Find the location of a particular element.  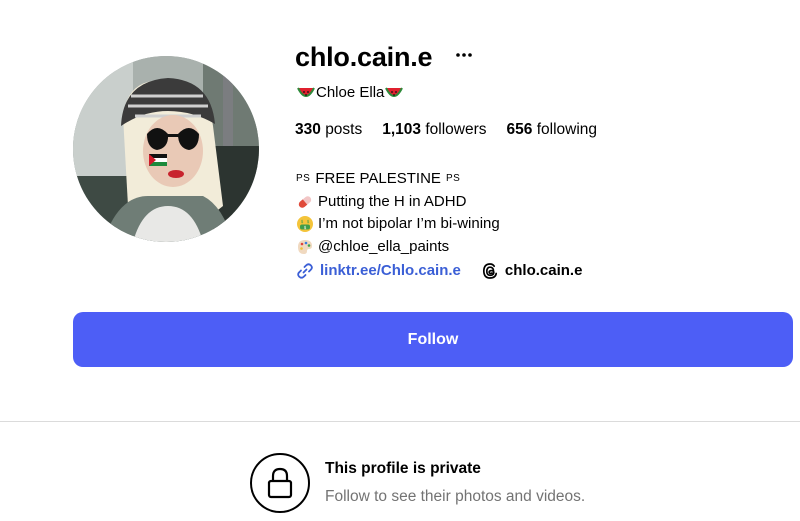

profile-avatar is located at coordinates (166, 149).